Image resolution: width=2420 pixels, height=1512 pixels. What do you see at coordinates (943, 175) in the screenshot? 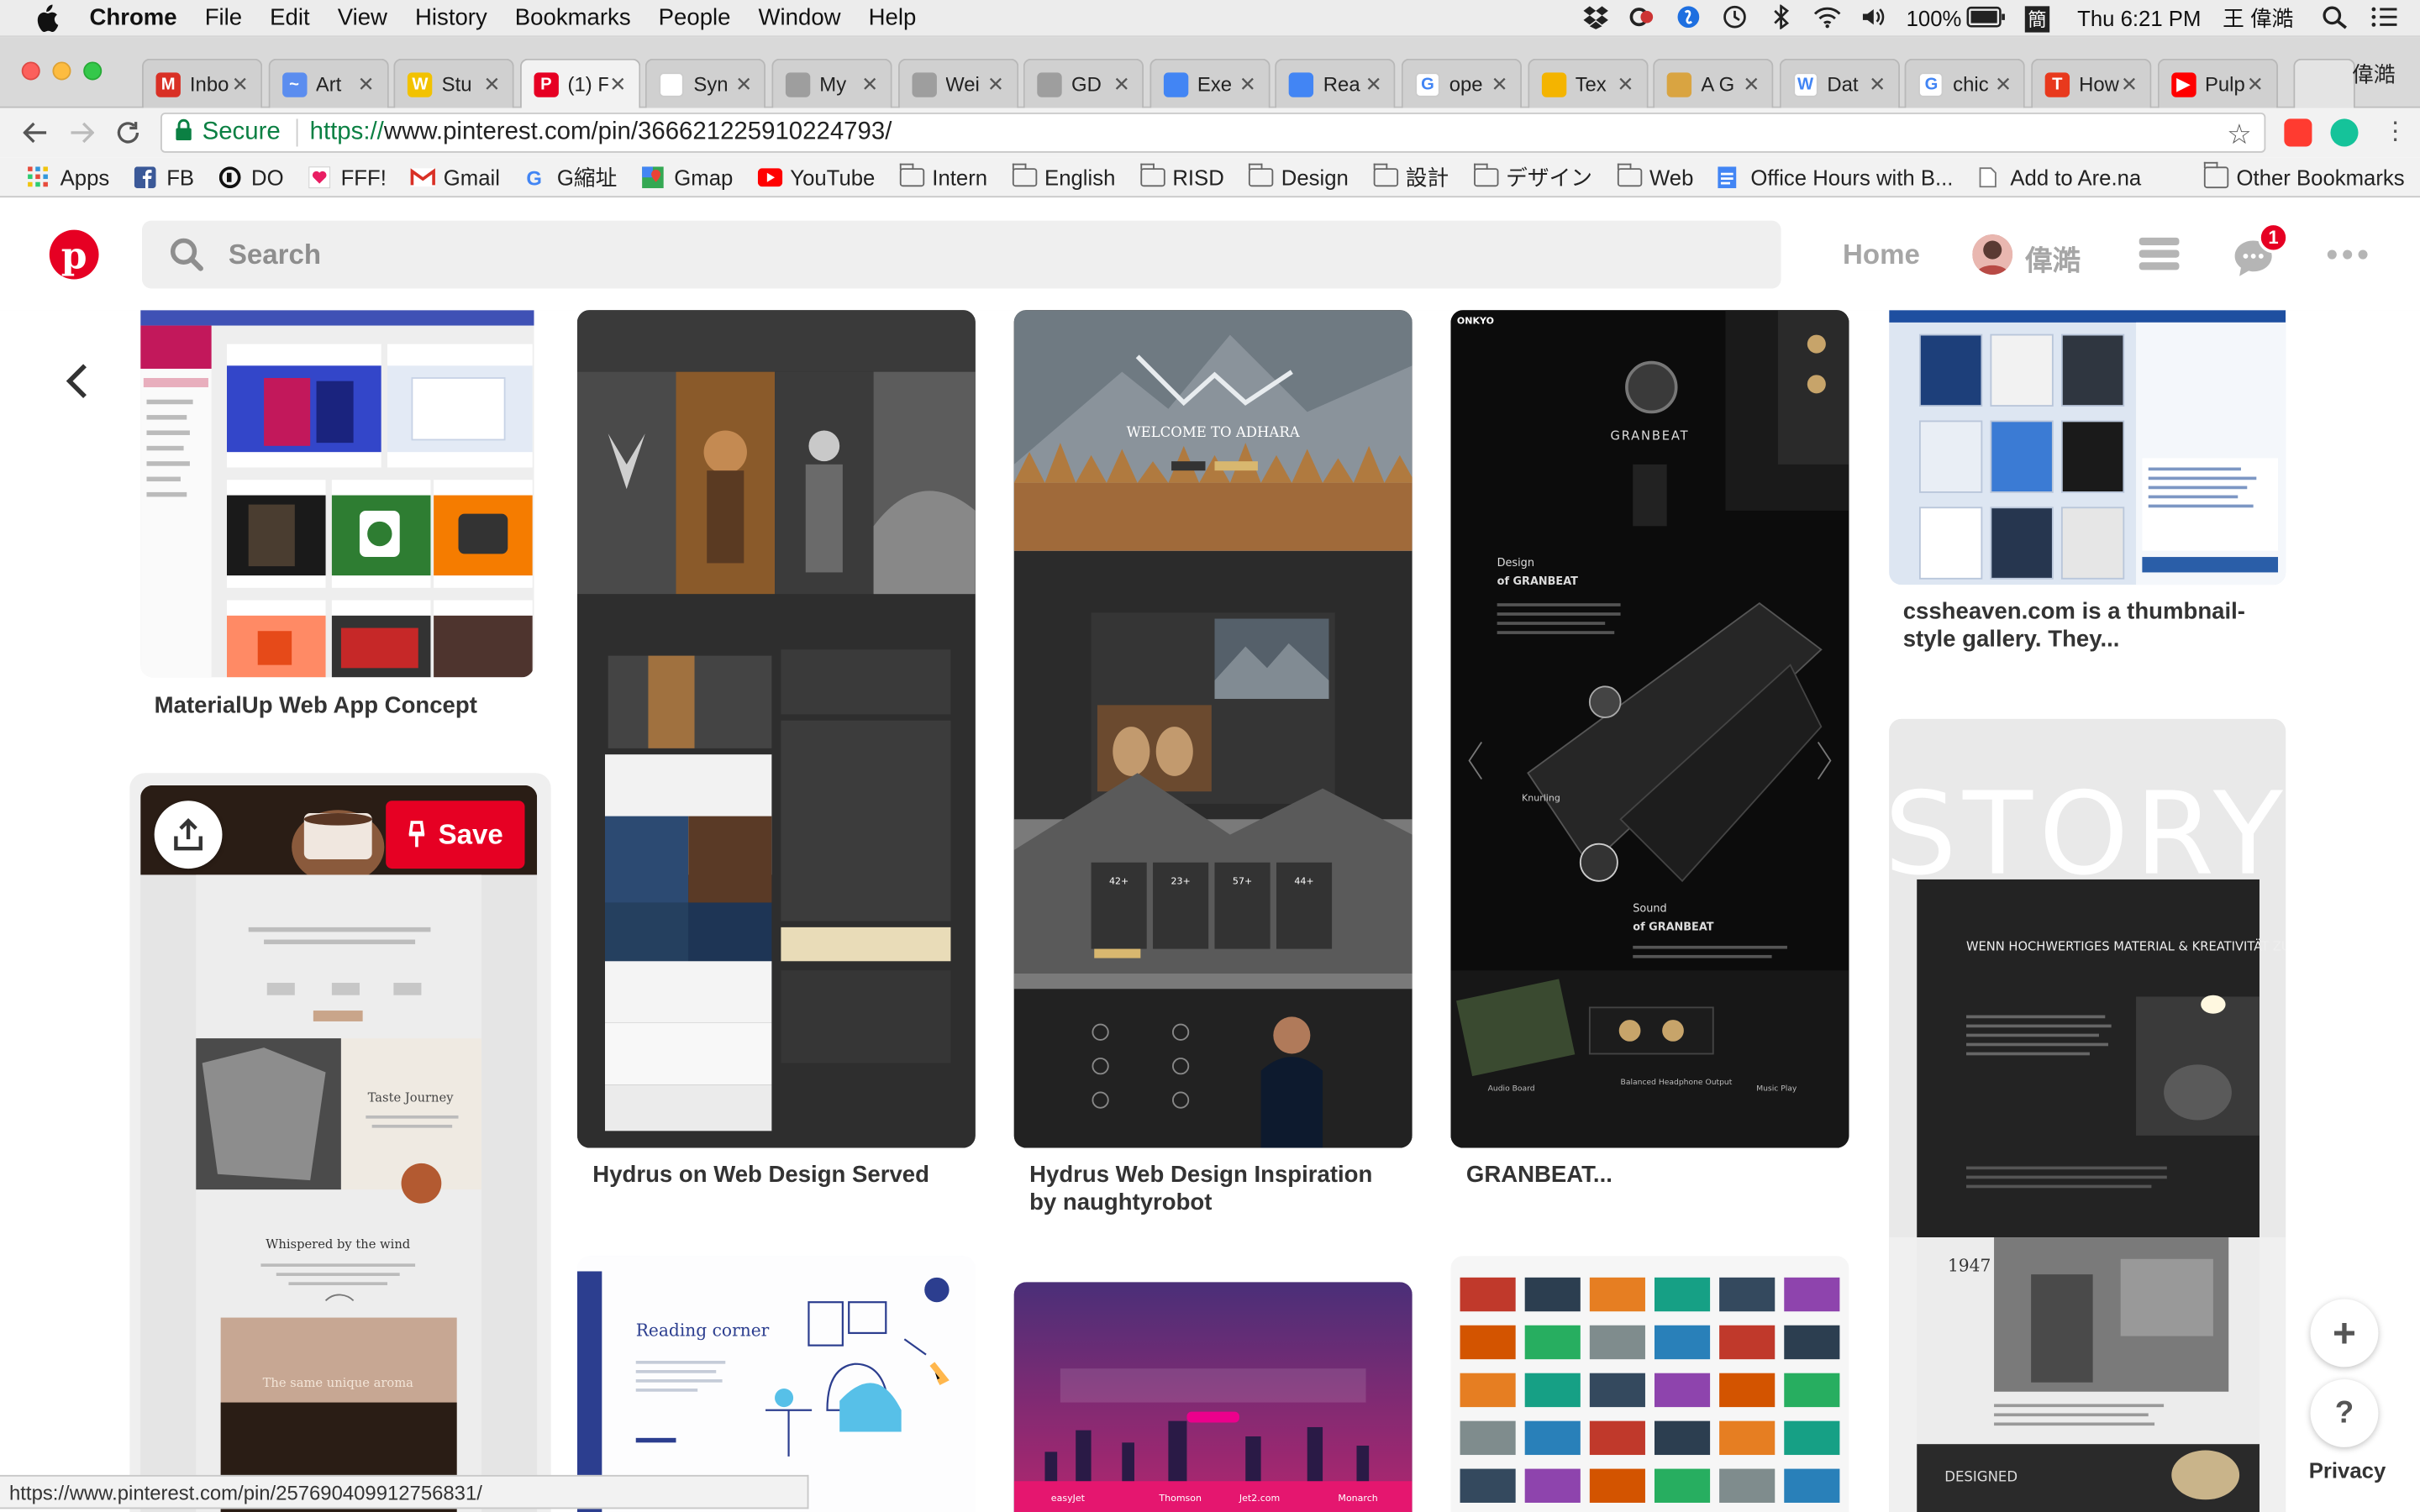
I see `bookmark-intern: Intern` at bounding box center [943, 175].